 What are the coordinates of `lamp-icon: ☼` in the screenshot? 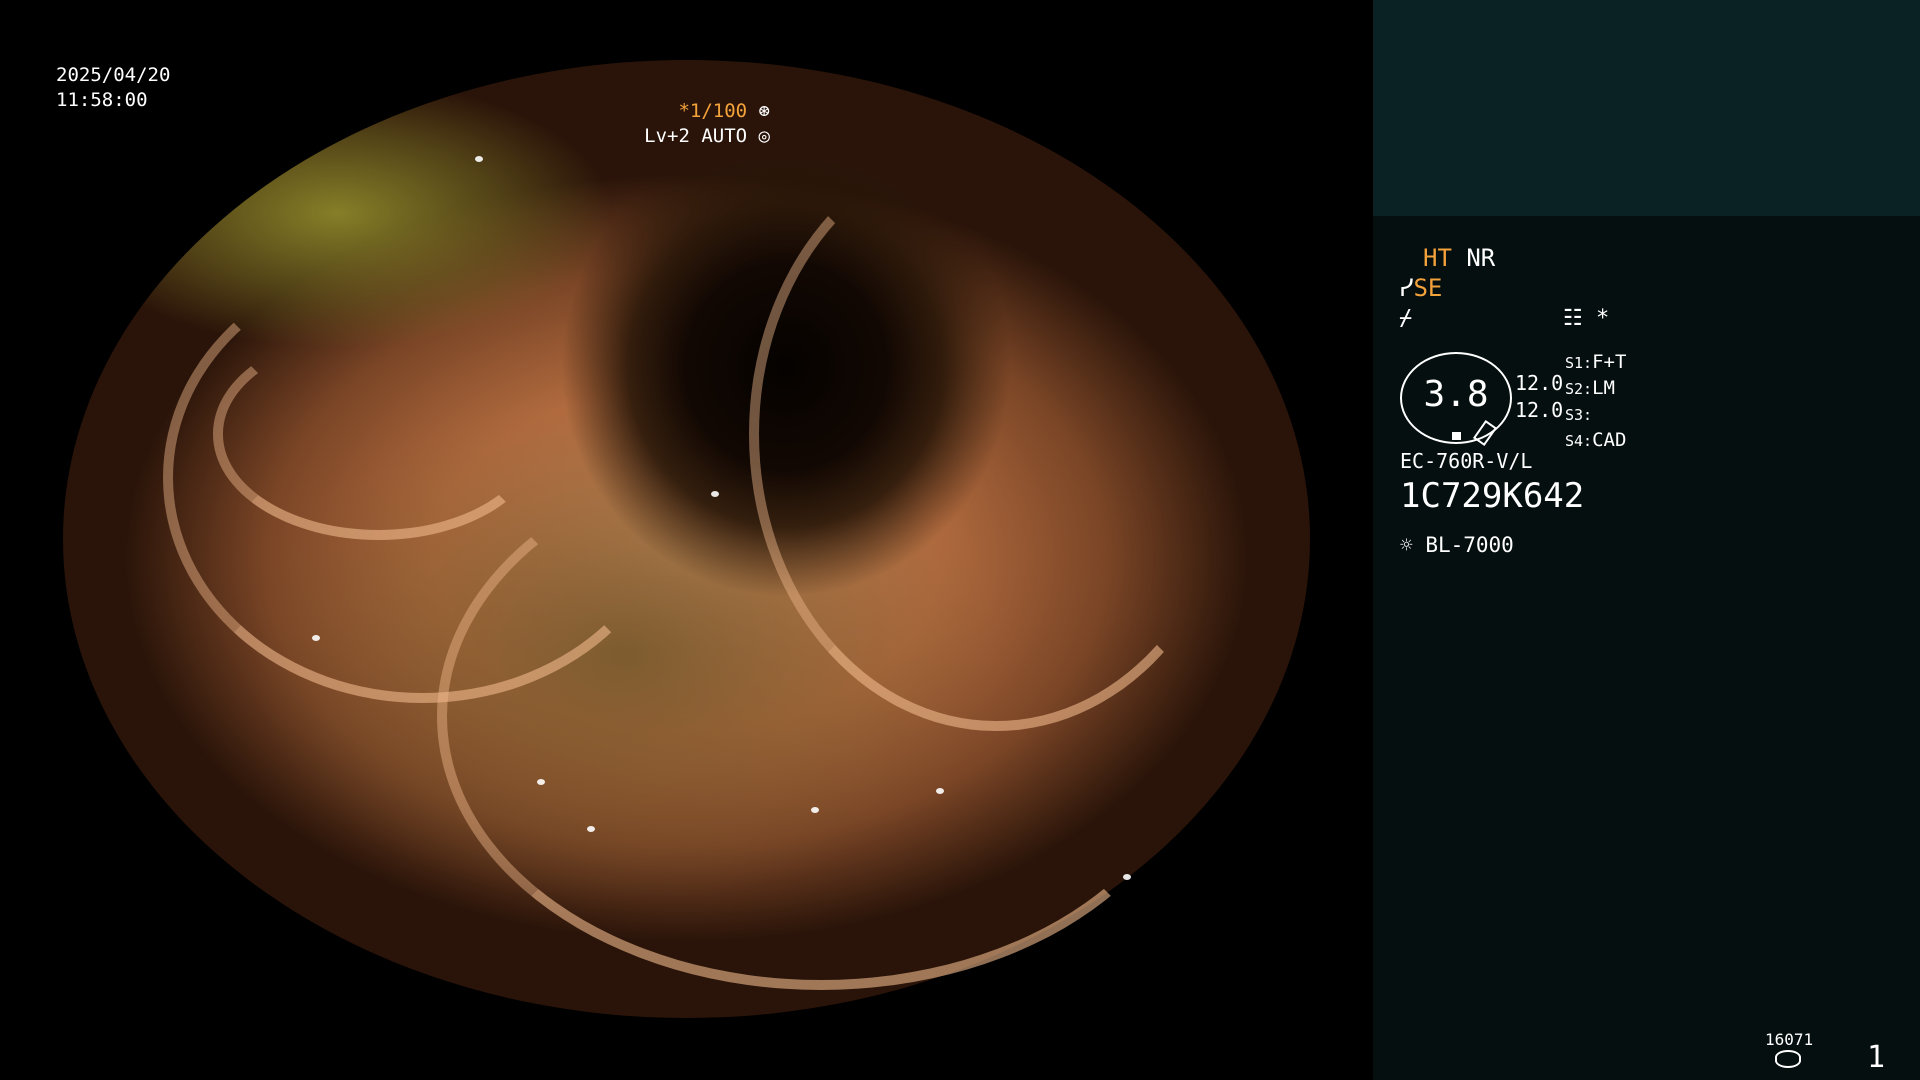 It's located at (1406, 545).